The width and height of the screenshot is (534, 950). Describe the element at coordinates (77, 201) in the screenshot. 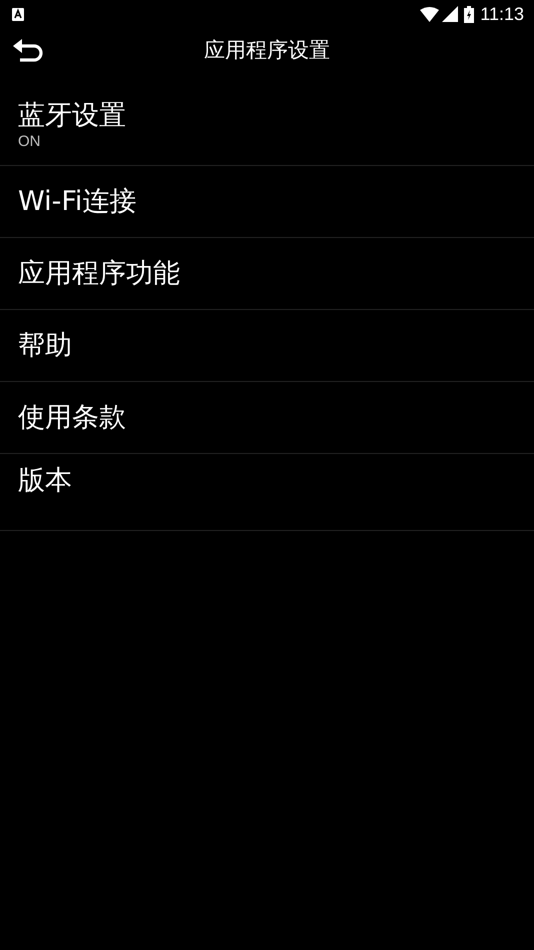

I see `item-title: Wi-Fi连接` at that location.